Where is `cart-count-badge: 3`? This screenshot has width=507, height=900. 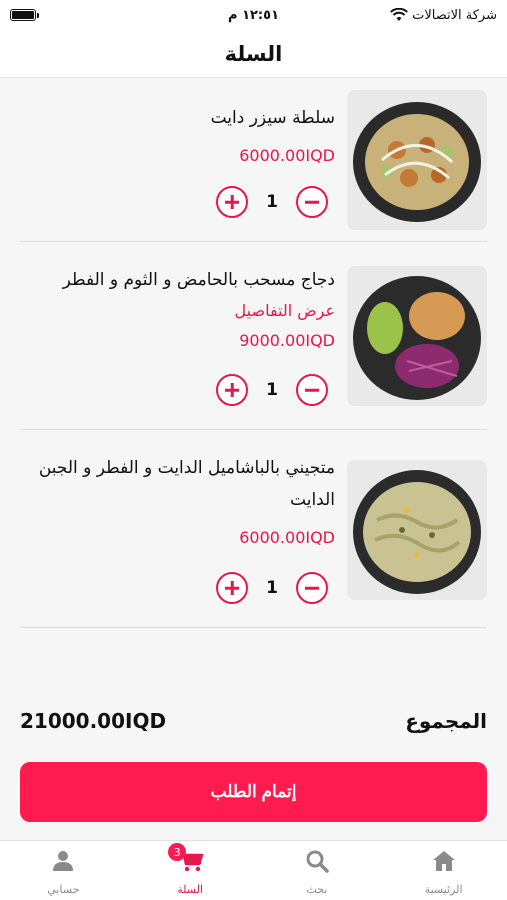 cart-count-badge: 3 is located at coordinates (177, 852).